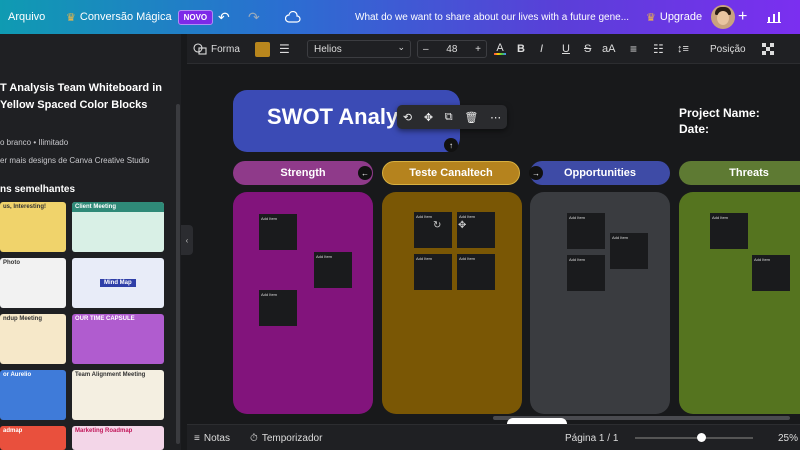  I want to click on color-swatch, so click(262, 49).